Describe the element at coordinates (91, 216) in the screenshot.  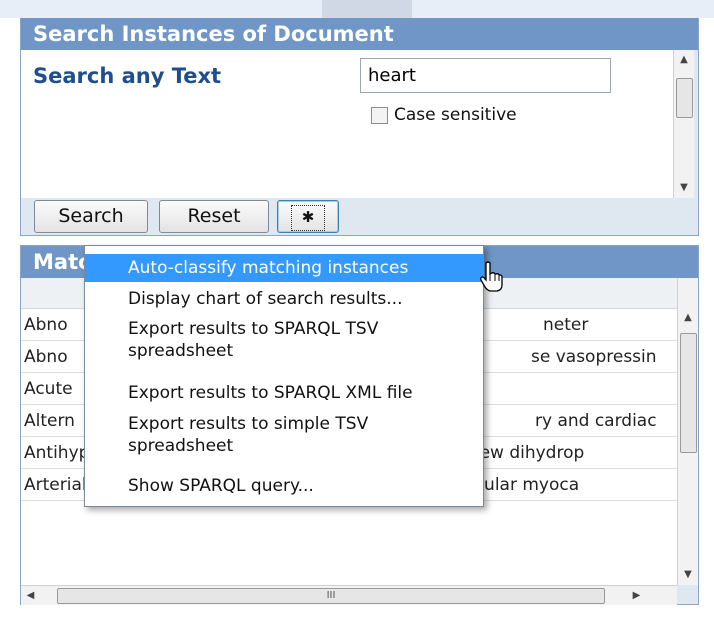
I see `search-button: Search` at that location.